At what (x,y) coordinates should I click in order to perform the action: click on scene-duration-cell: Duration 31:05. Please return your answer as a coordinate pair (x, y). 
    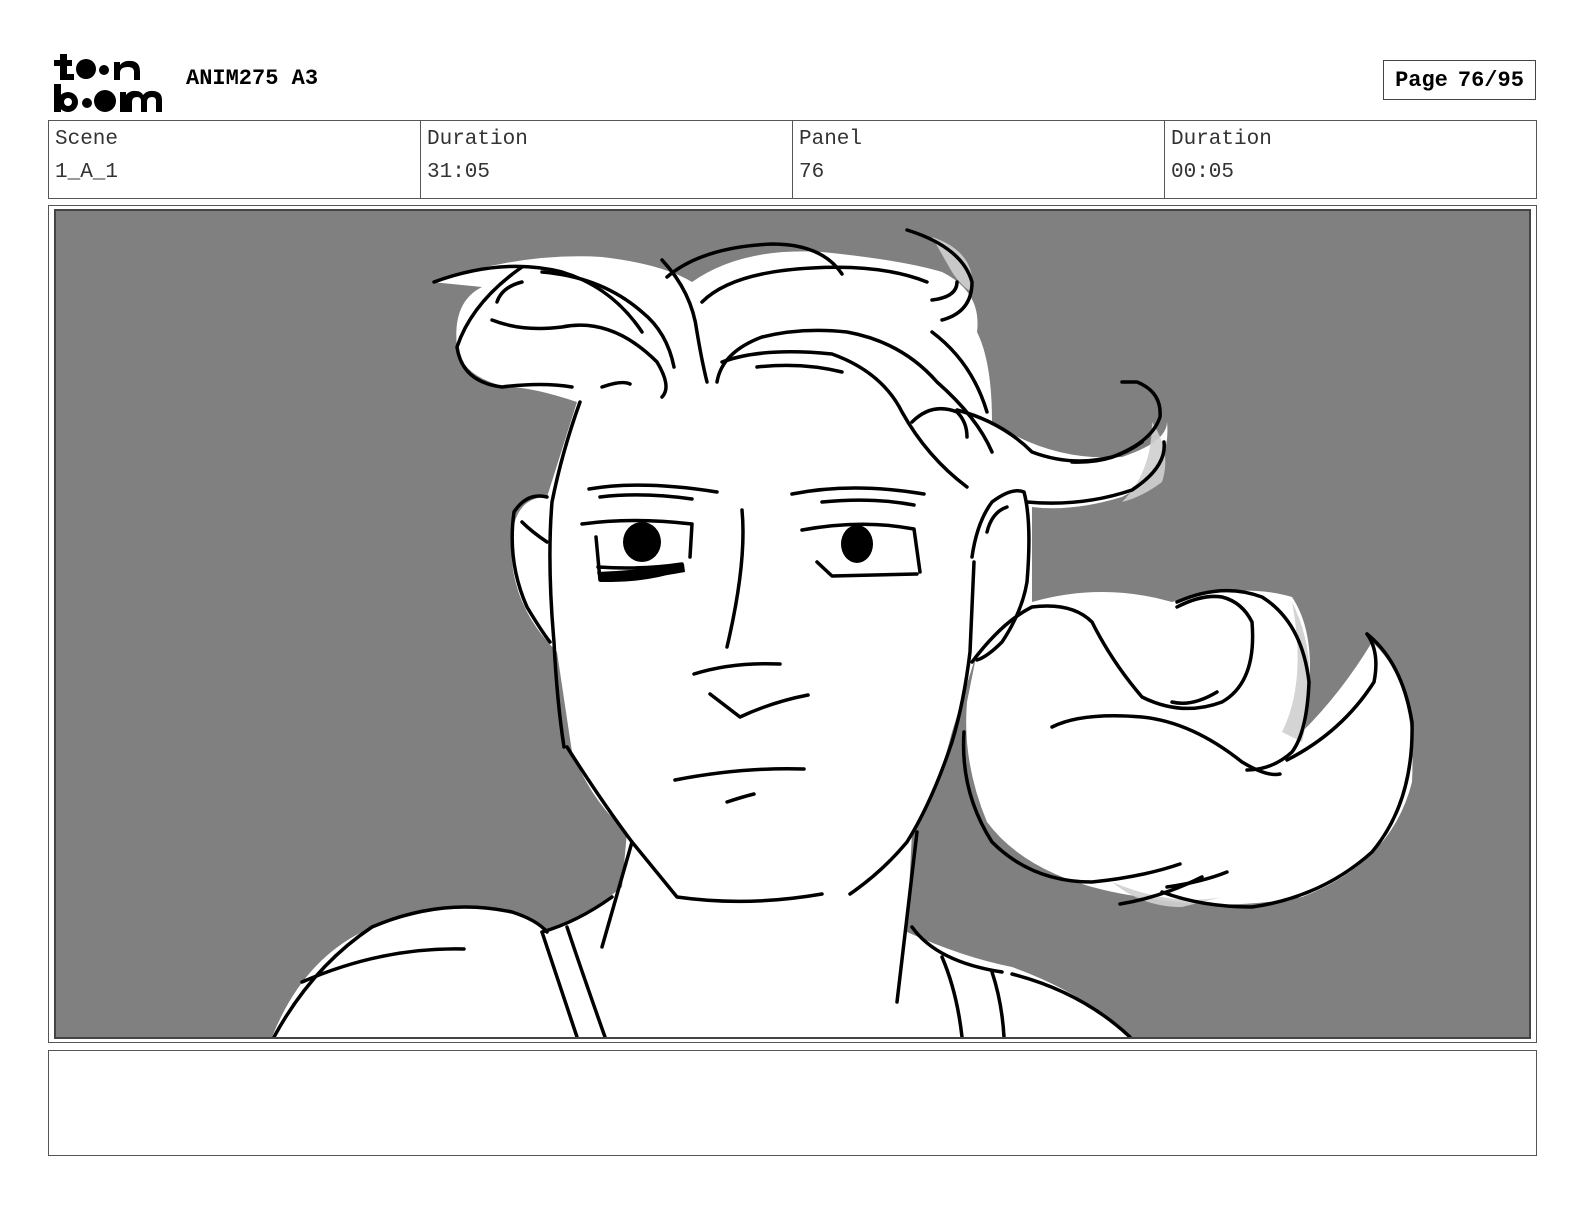
    Looking at the image, I should click on (607, 159).